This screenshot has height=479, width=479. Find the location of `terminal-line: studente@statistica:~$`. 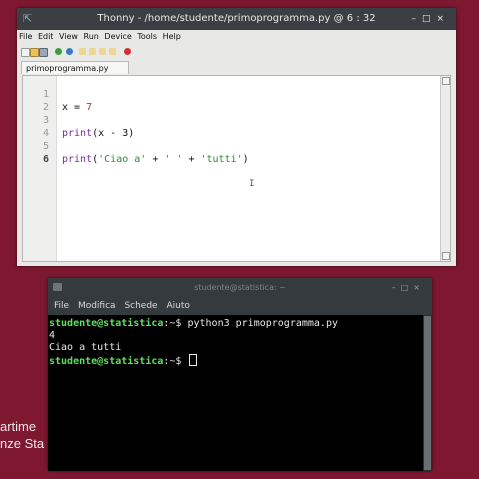

terminal-line: studente@statistica:~$ is located at coordinates (235, 360).